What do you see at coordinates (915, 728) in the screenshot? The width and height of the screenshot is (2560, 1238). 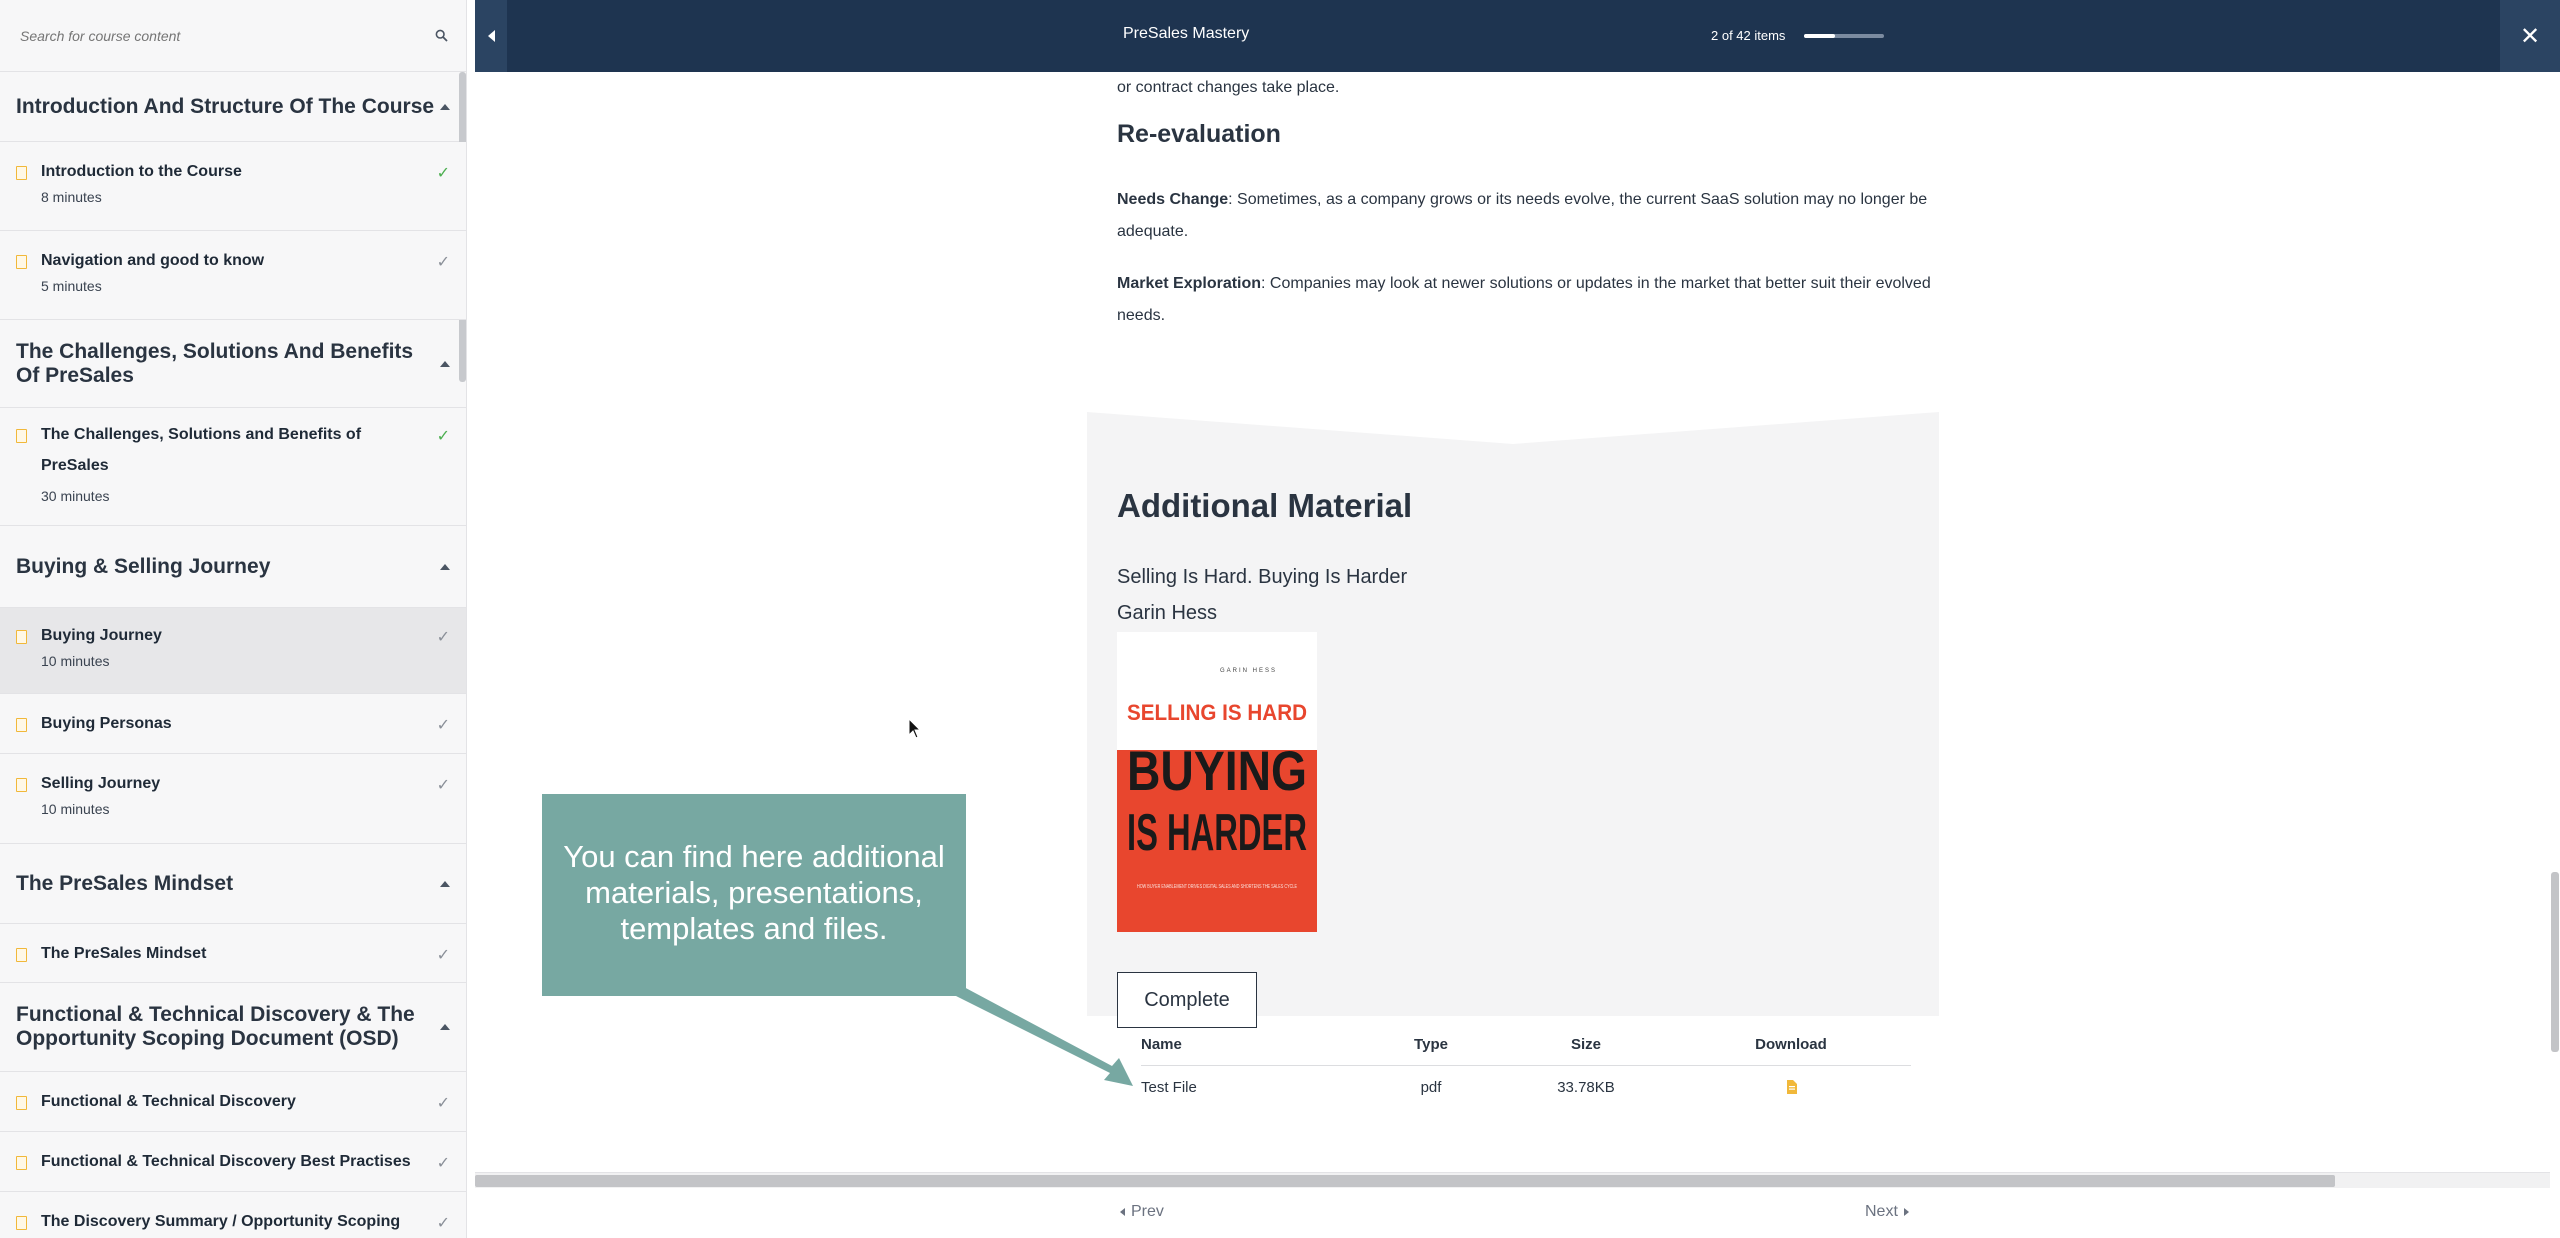 I see `mouse-cursor-icon` at bounding box center [915, 728].